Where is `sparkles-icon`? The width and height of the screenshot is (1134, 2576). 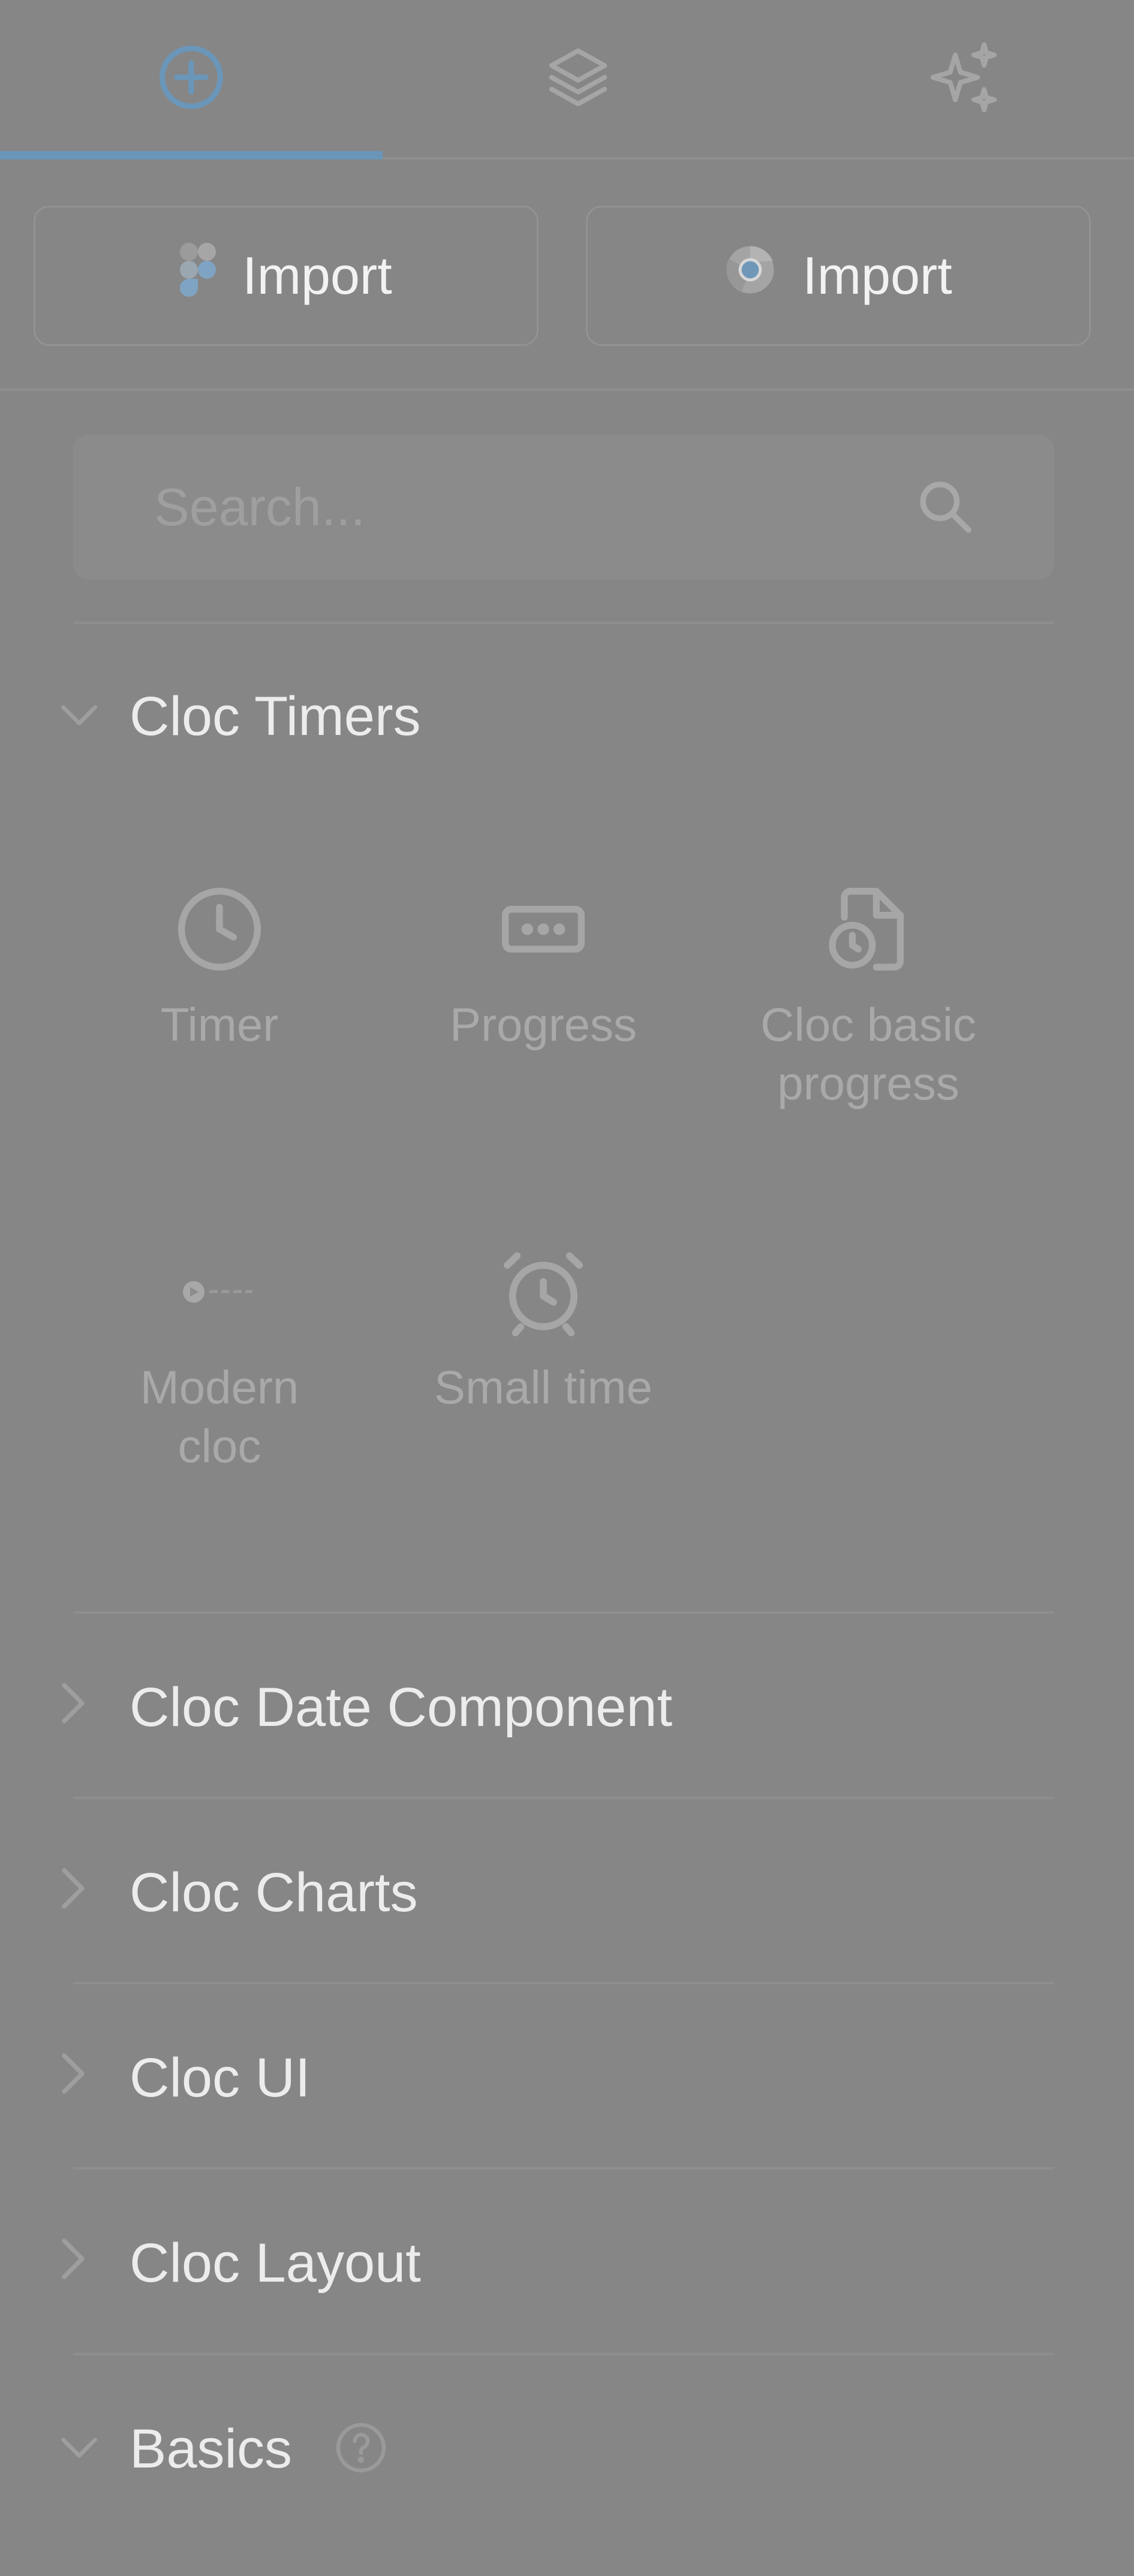 sparkles-icon is located at coordinates (965, 79).